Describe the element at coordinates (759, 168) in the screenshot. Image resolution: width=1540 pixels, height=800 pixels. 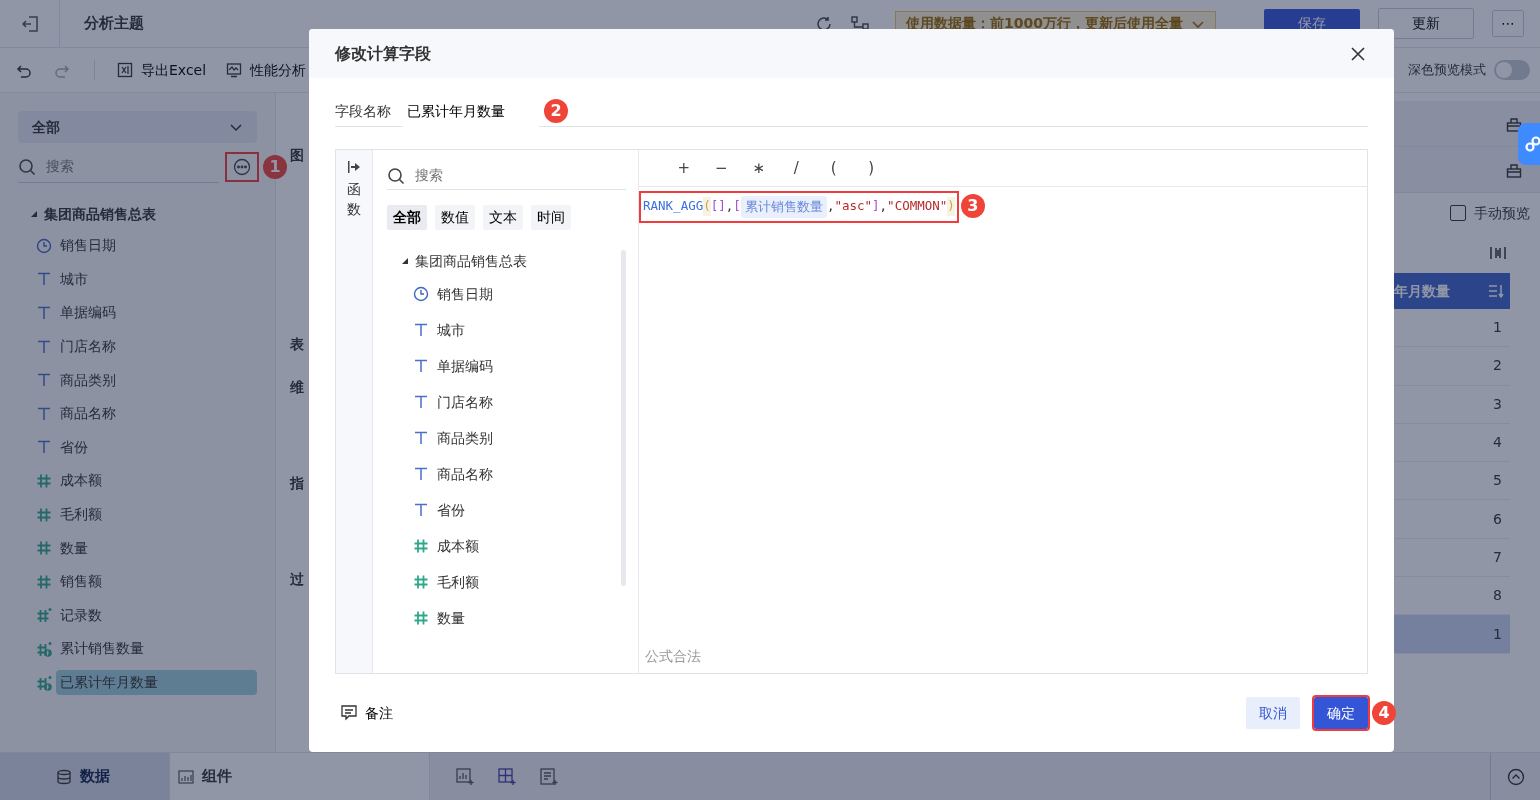
I see `operator-button: ∗` at that location.